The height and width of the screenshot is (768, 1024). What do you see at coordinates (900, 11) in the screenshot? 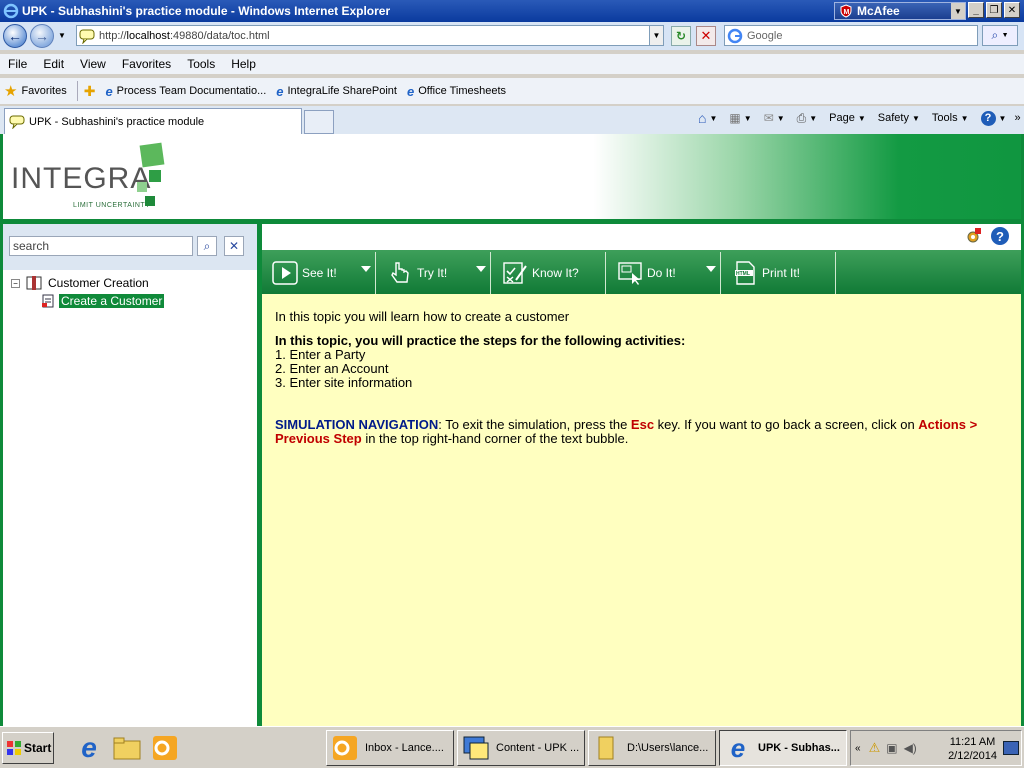
I see `mcafee-toolbar-button: M McAfee ▼` at bounding box center [900, 11].